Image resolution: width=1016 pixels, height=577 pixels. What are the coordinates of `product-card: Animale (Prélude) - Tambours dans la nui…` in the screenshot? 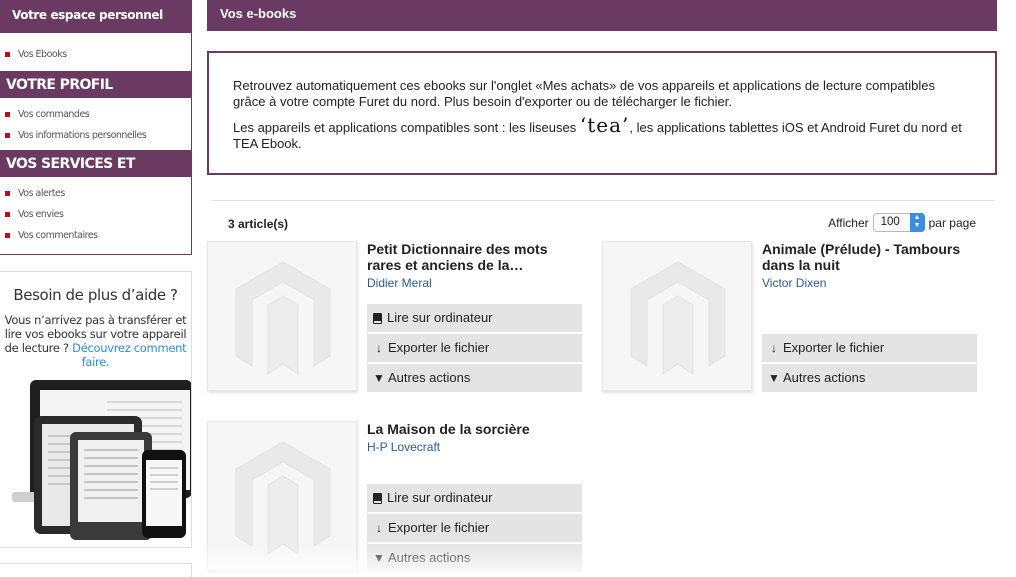 It's located at (792, 318).